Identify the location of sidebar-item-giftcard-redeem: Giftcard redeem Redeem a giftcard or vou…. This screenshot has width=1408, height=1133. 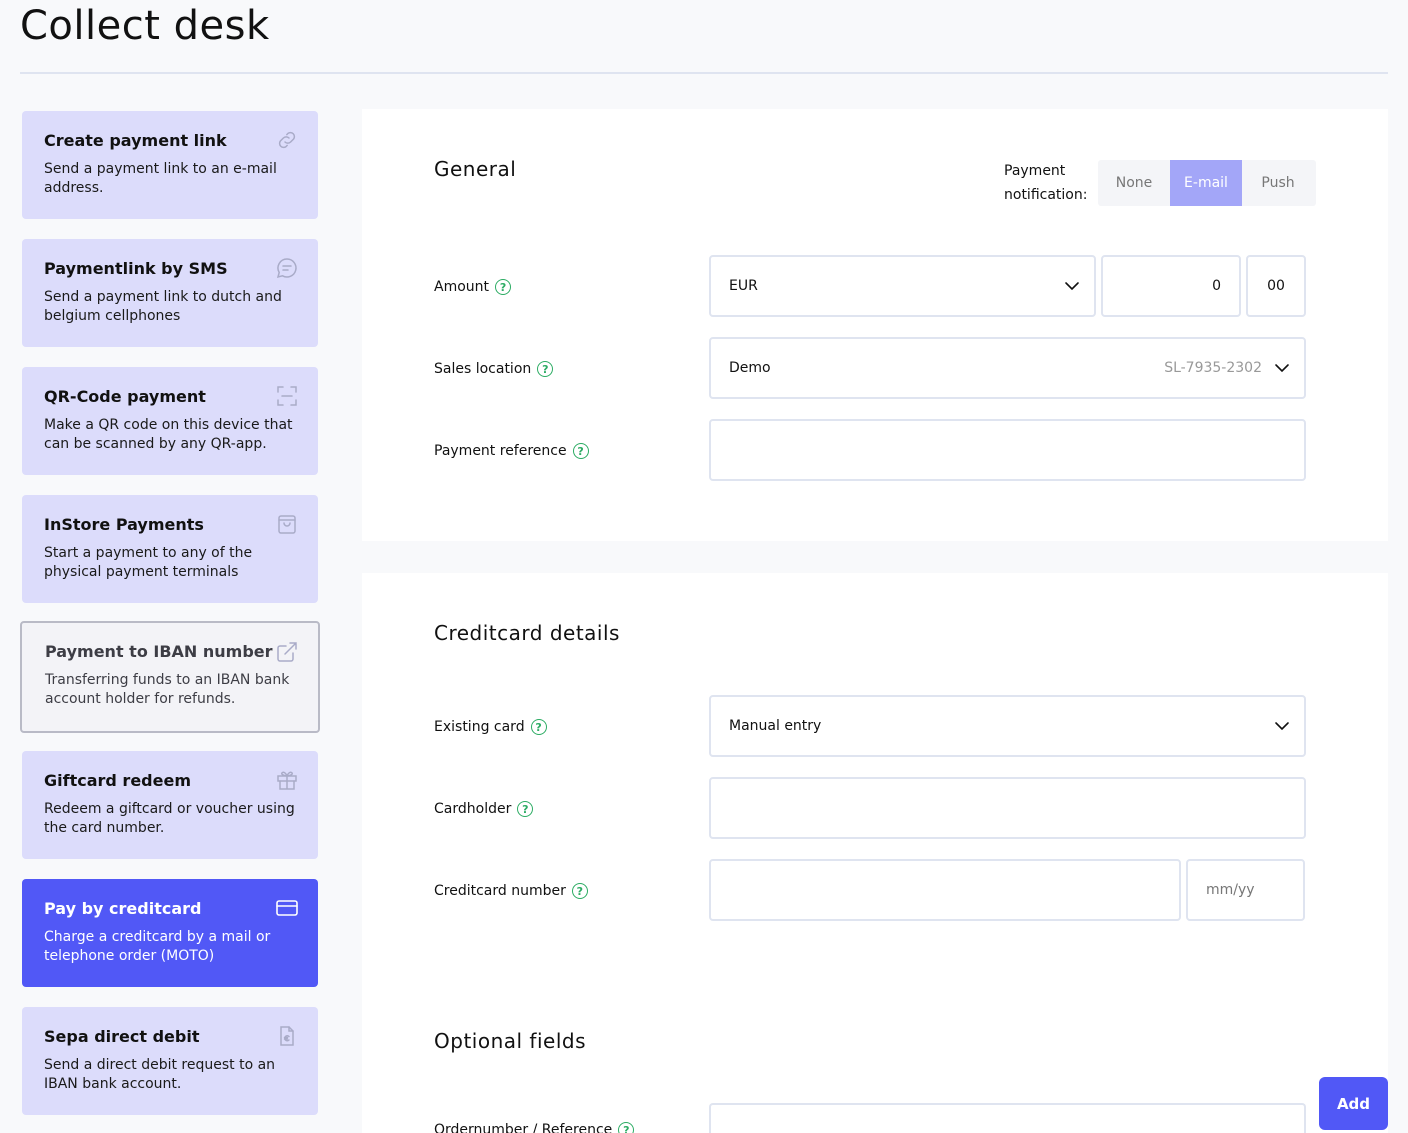
(170, 805).